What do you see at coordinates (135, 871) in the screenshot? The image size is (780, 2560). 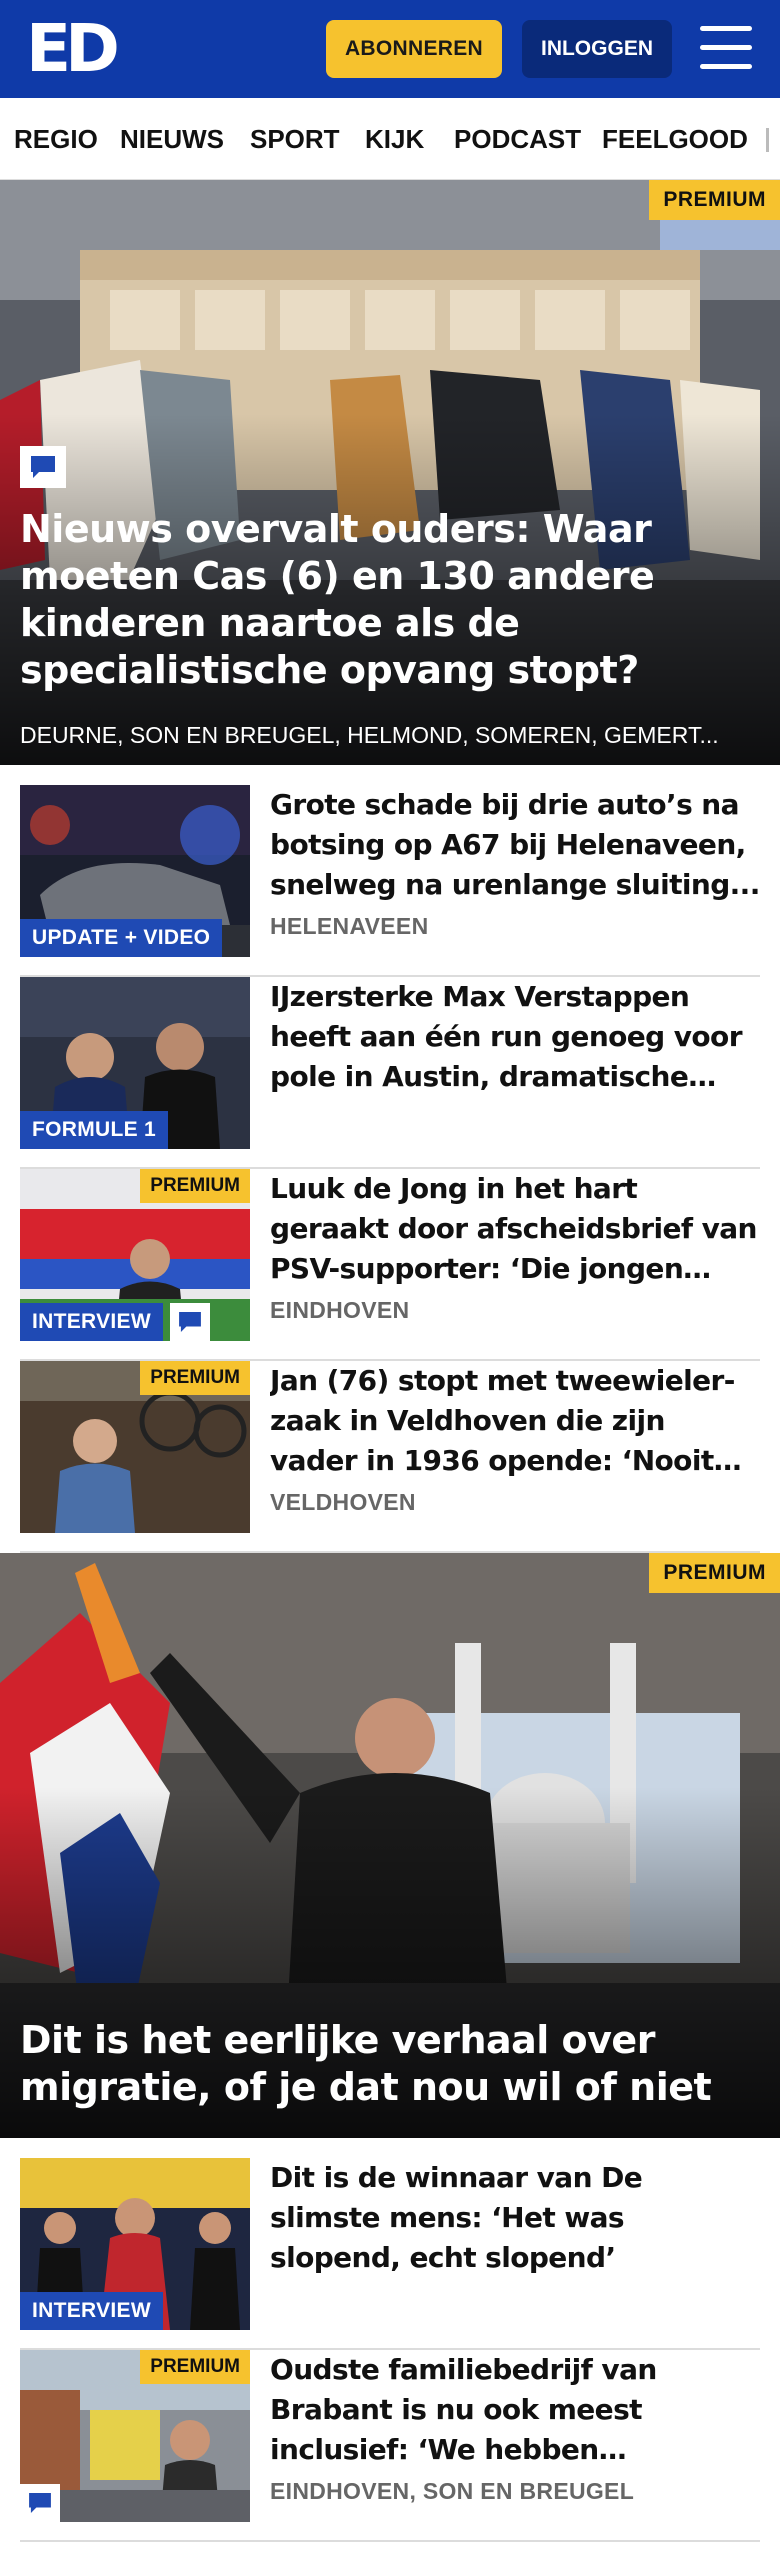 I see `article-thumbnail: UPDATE + VIDEO` at bounding box center [135, 871].